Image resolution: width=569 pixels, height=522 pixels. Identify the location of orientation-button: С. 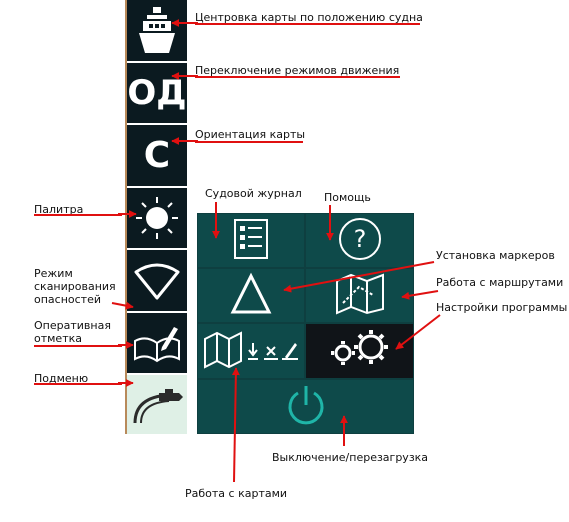
(157, 155).